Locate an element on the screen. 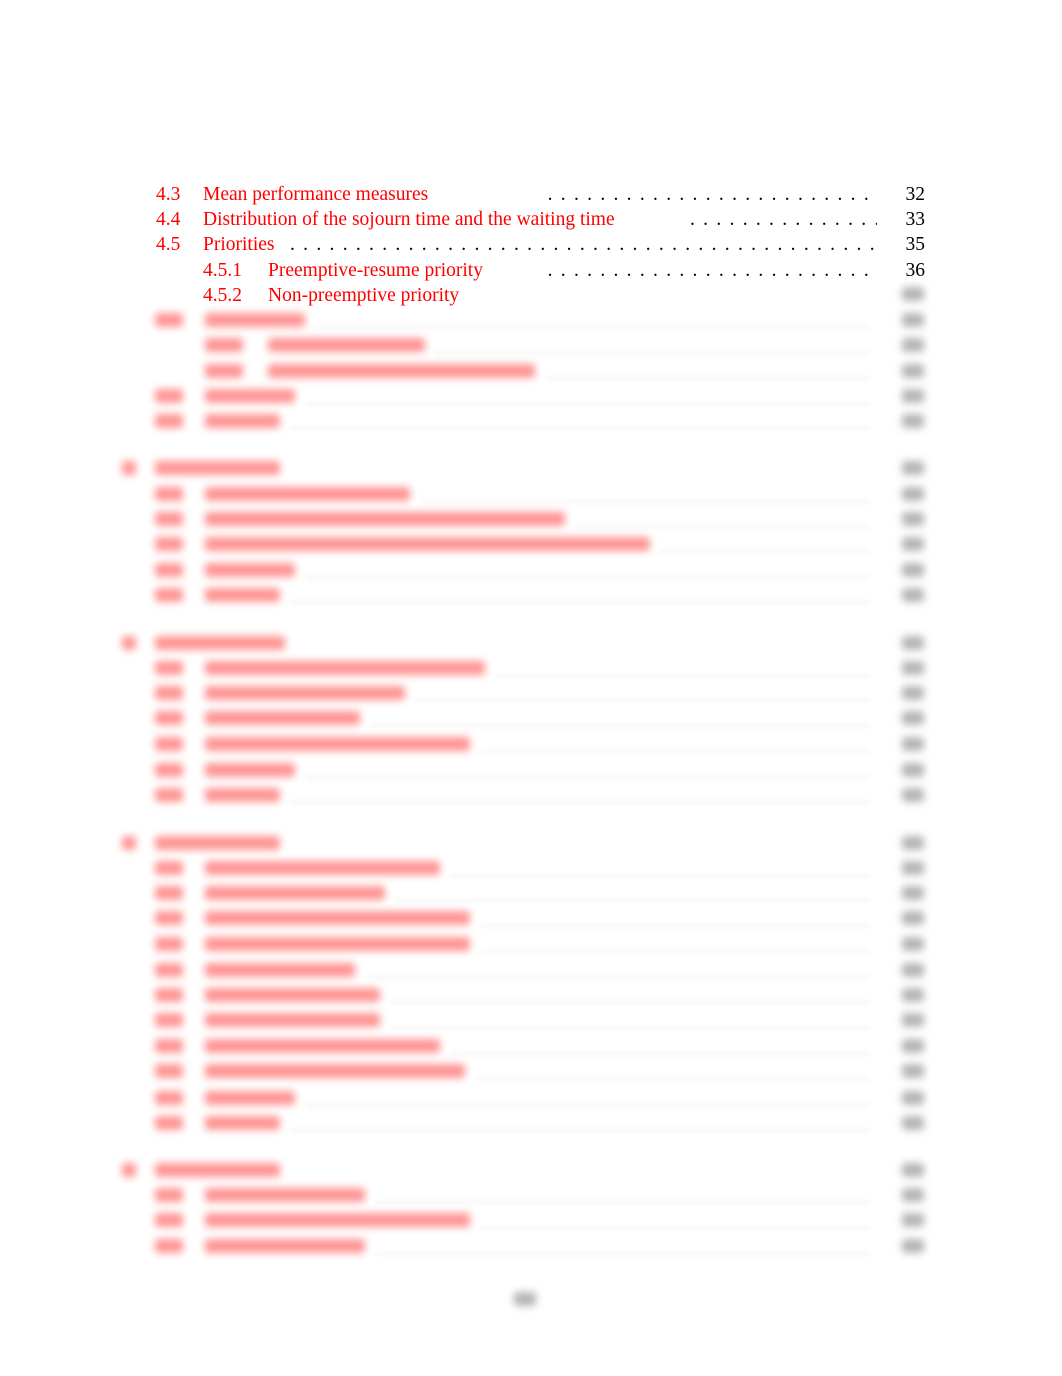 This screenshot has width=1062, height=1376. entry-number: 4.5.2 is located at coordinates (222, 295).